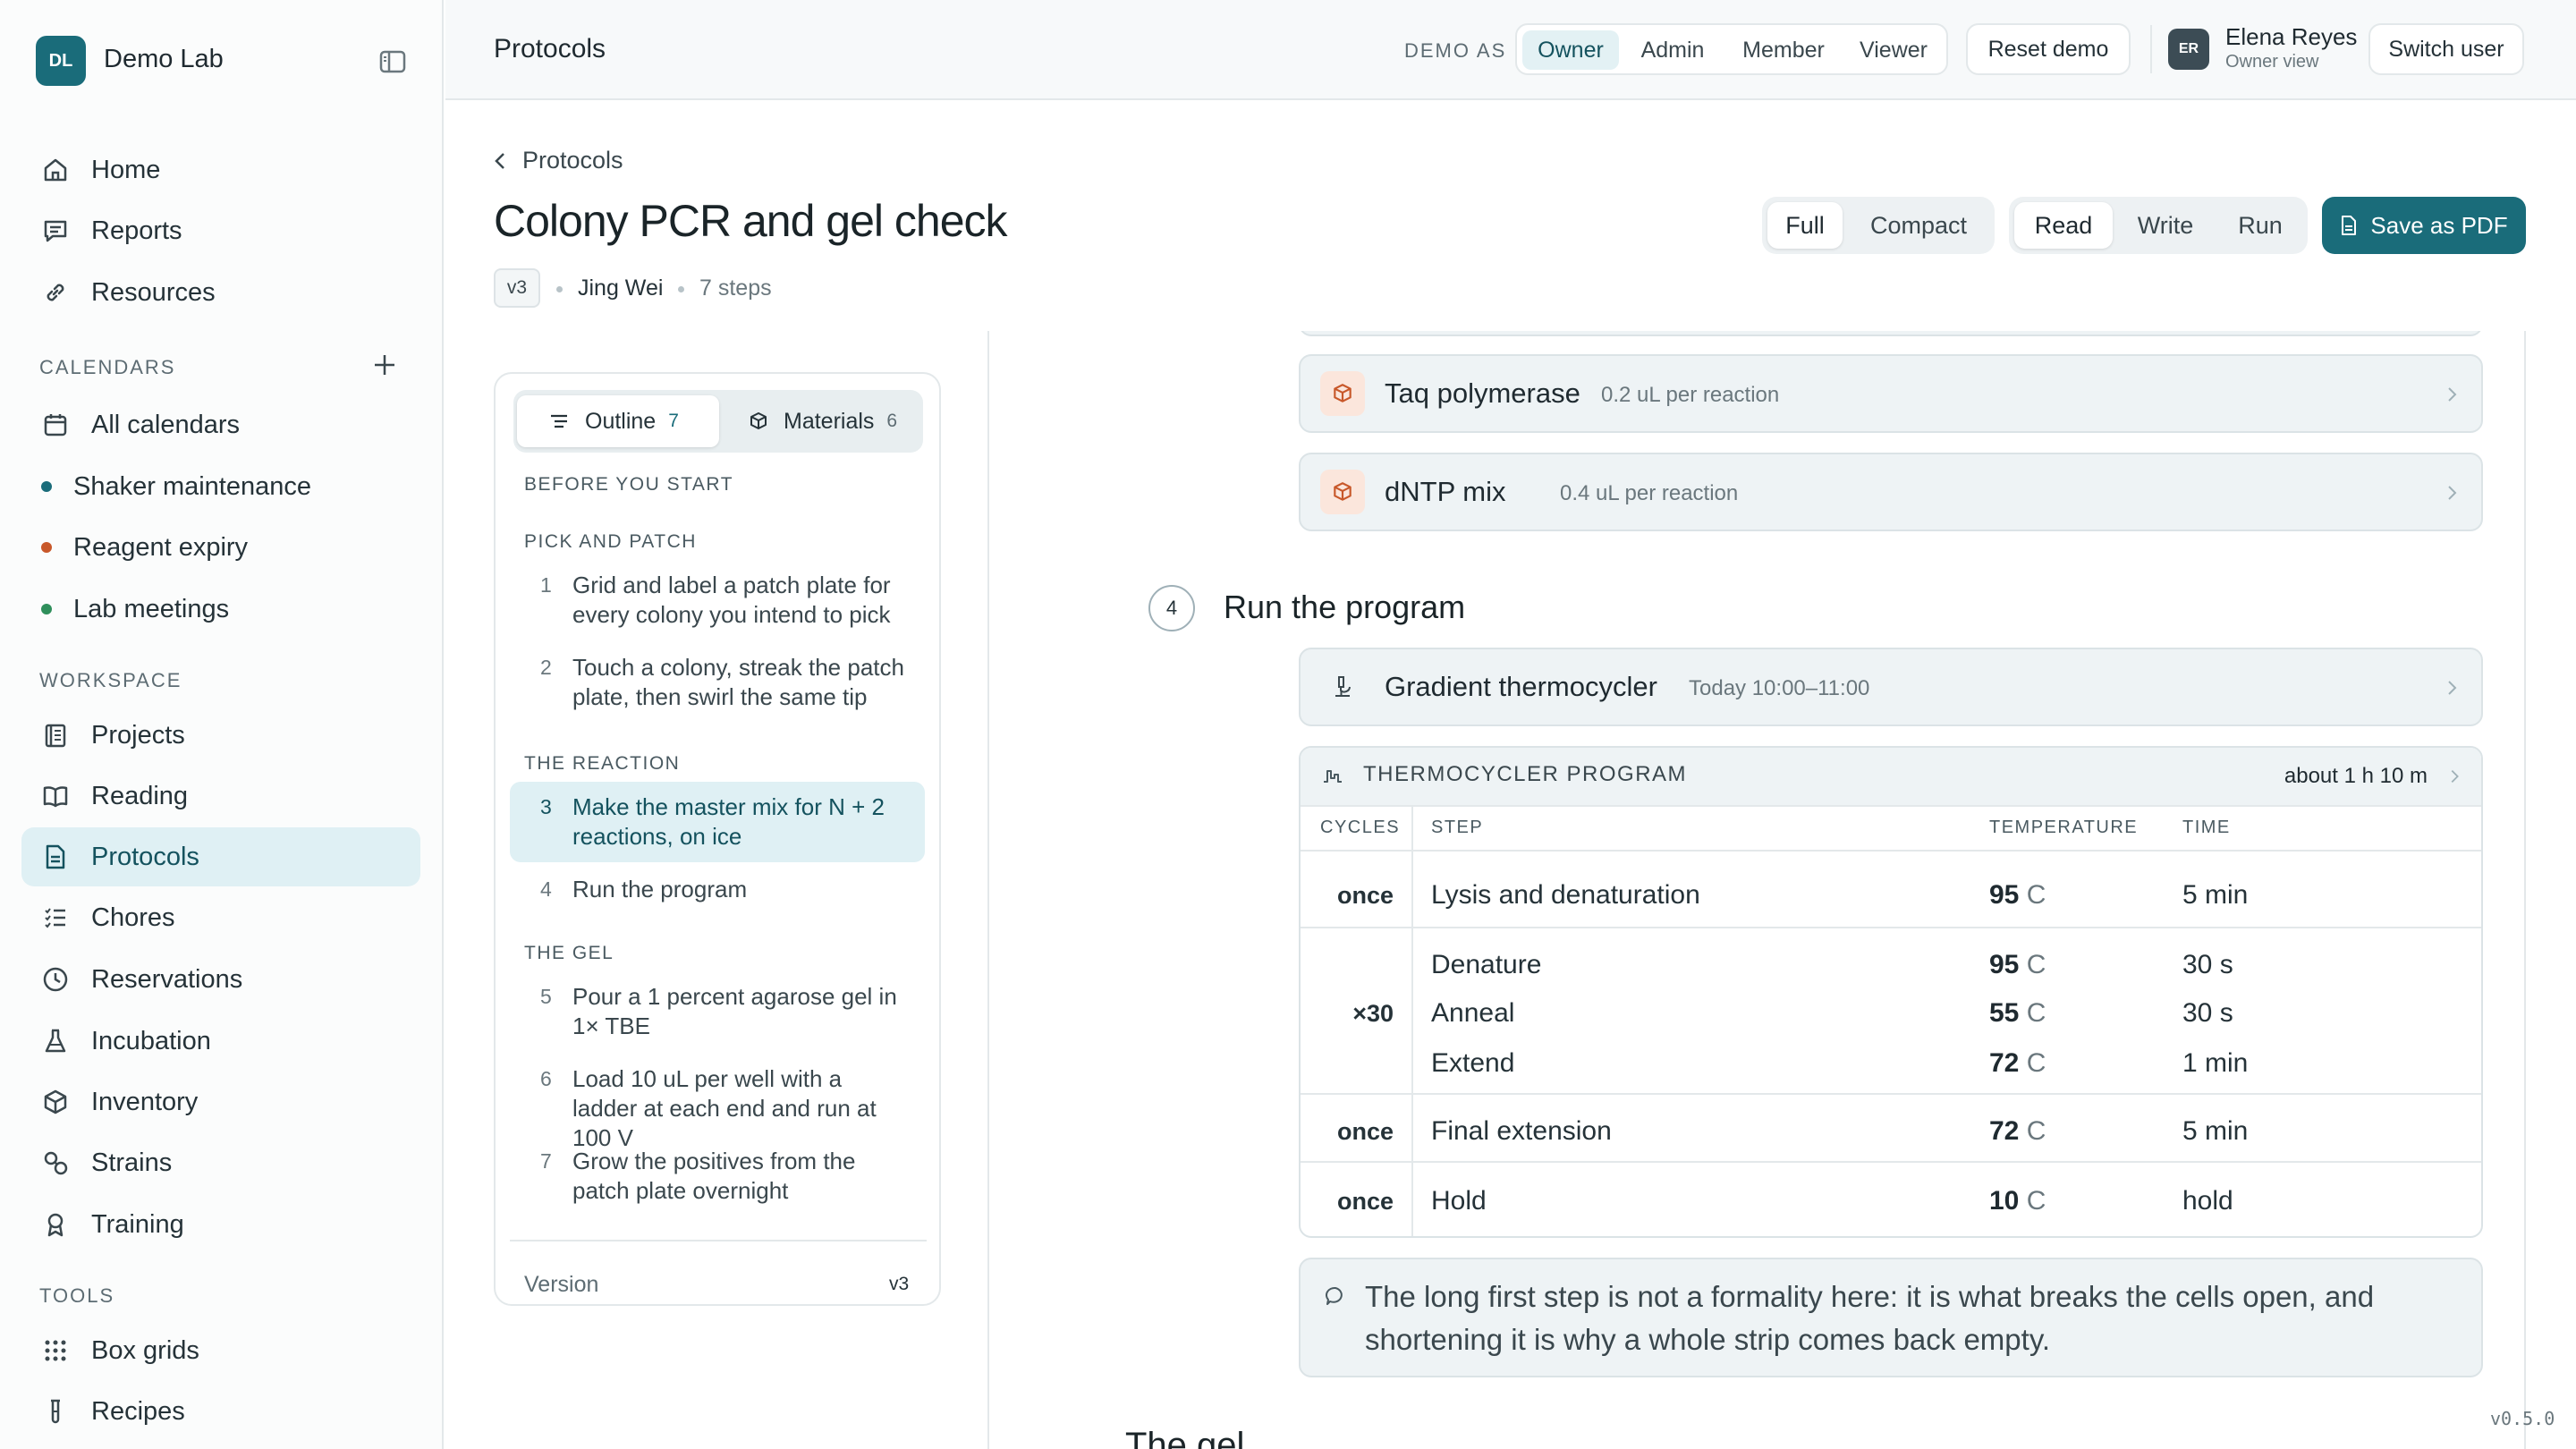  What do you see at coordinates (166, 424) in the screenshot?
I see `sidebar-item-label: All calendars` at bounding box center [166, 424].